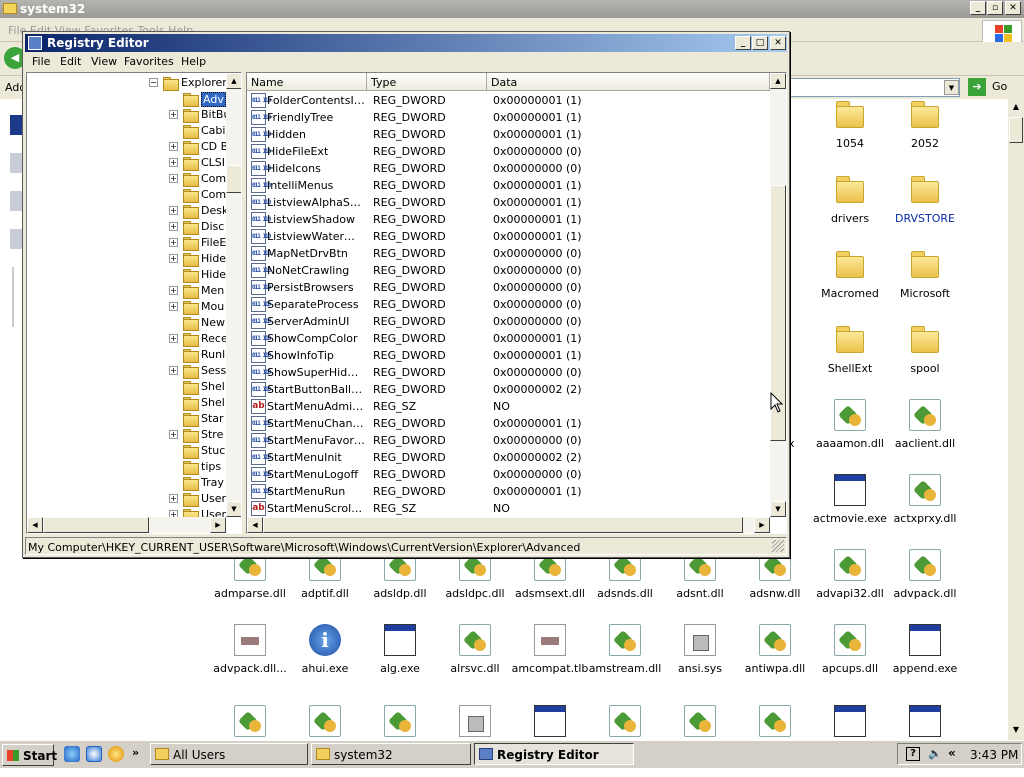 This screenshot has width=1024, height=777. What do you see at coordinates (775, 585) in the screenshot?
I see `file-item: adsnw.dll` at bounding box center [775, 585].